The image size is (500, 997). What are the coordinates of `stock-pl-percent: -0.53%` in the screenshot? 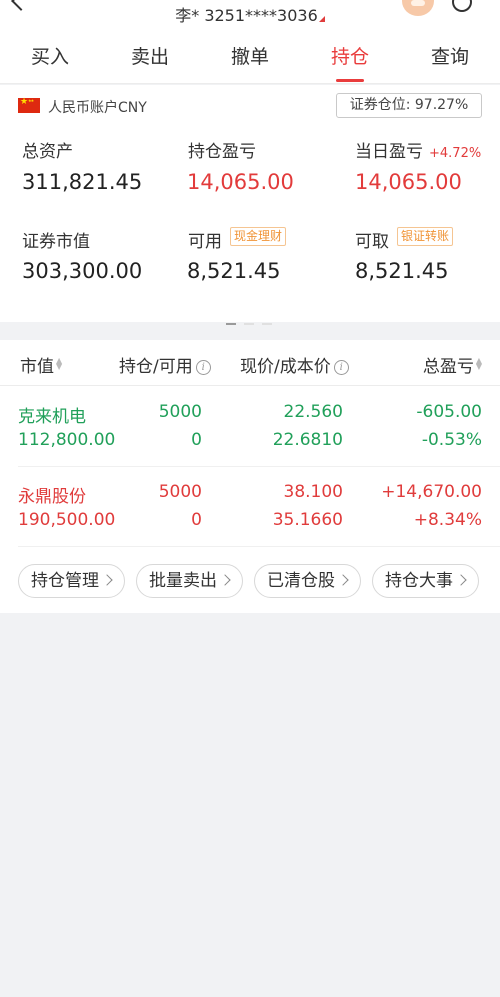 It's located at (451, 440).